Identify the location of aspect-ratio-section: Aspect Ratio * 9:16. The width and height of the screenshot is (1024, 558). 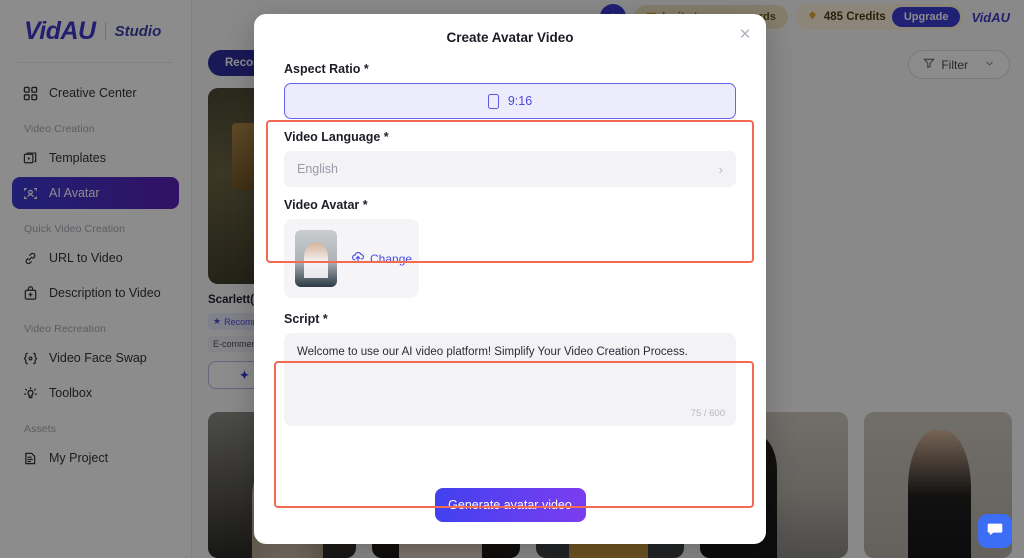
(510, 90).